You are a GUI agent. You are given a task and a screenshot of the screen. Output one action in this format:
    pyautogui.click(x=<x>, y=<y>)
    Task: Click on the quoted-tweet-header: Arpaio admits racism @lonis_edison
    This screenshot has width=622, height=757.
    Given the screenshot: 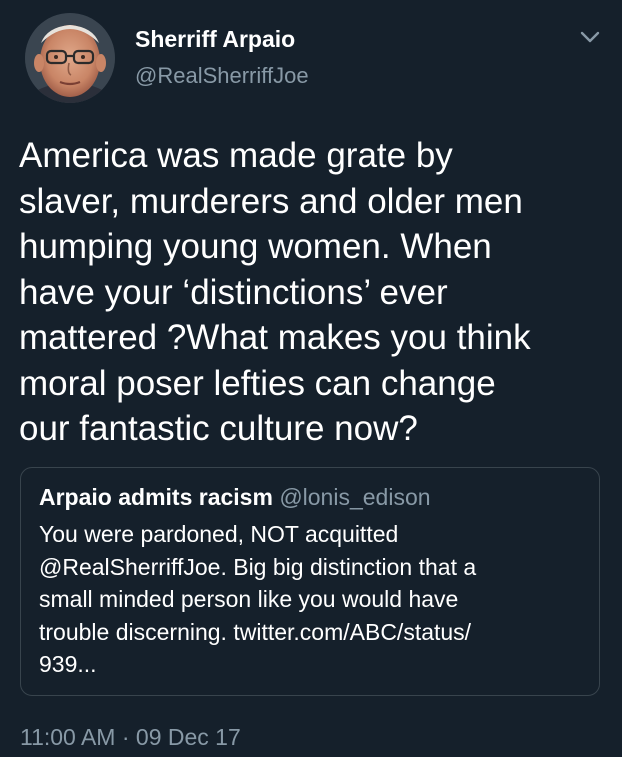 What is the action you would take?
    pyautogui.click(x=235, y=497)
    